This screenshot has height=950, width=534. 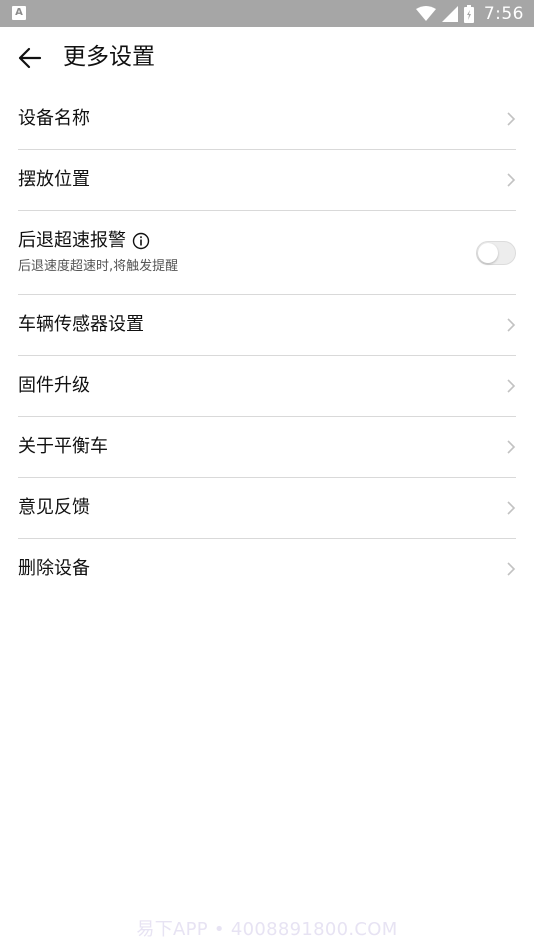 I want to click on menu-item-label: 删除设备, so click(x=54, y=568).